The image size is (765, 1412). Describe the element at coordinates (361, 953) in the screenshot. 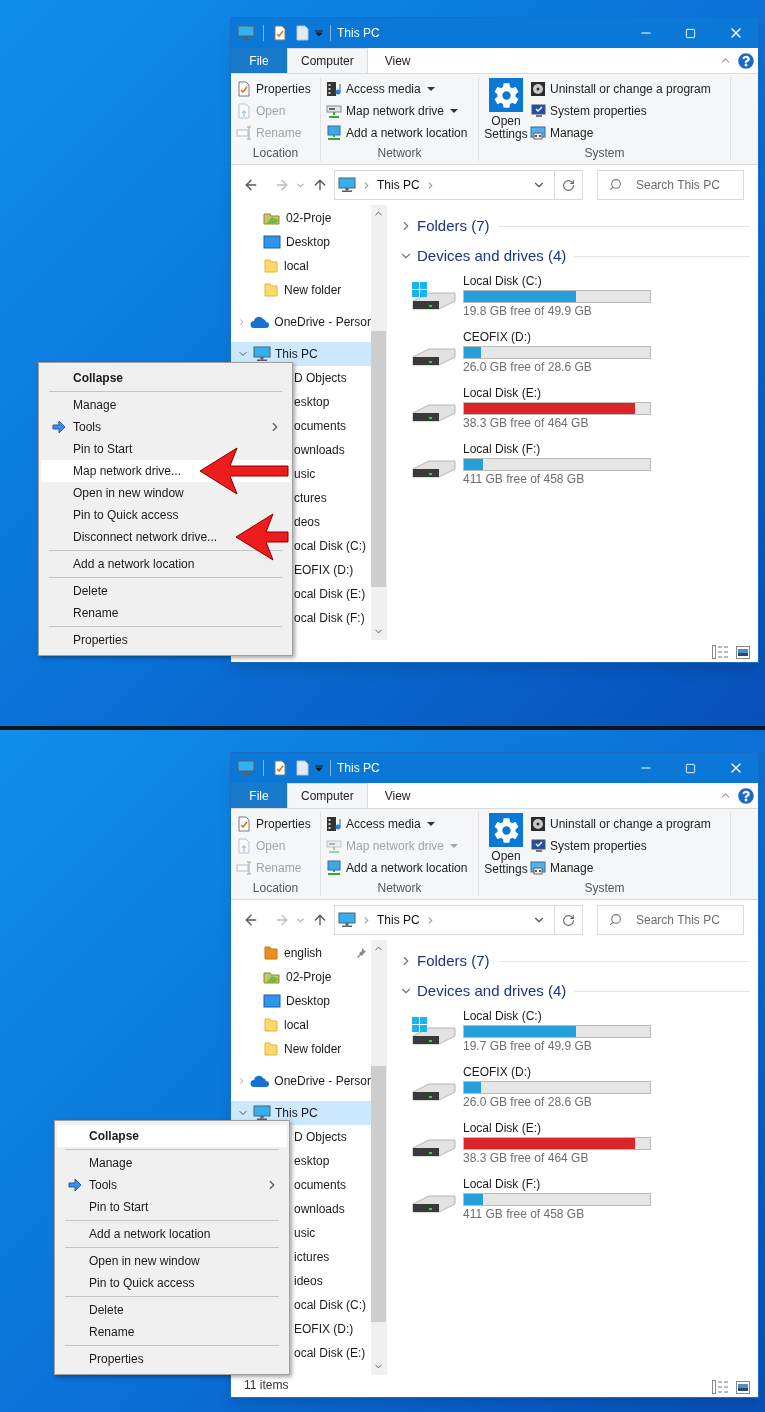

I see `pin-icon` at that location.